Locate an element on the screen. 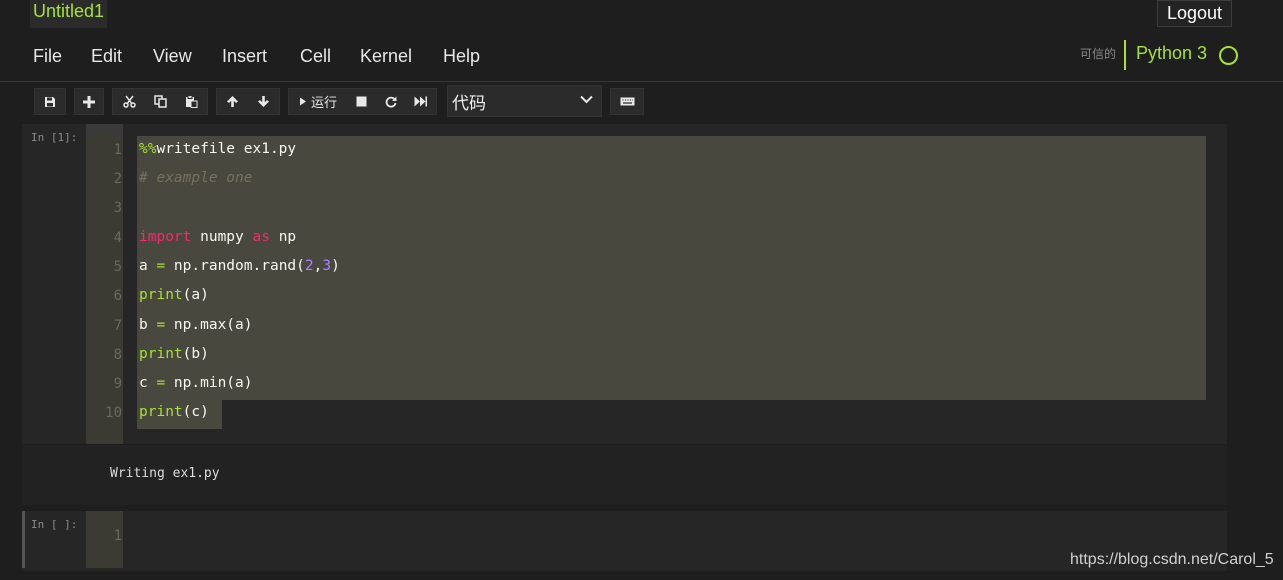  cut-icon is located at coordinates (129, 101).